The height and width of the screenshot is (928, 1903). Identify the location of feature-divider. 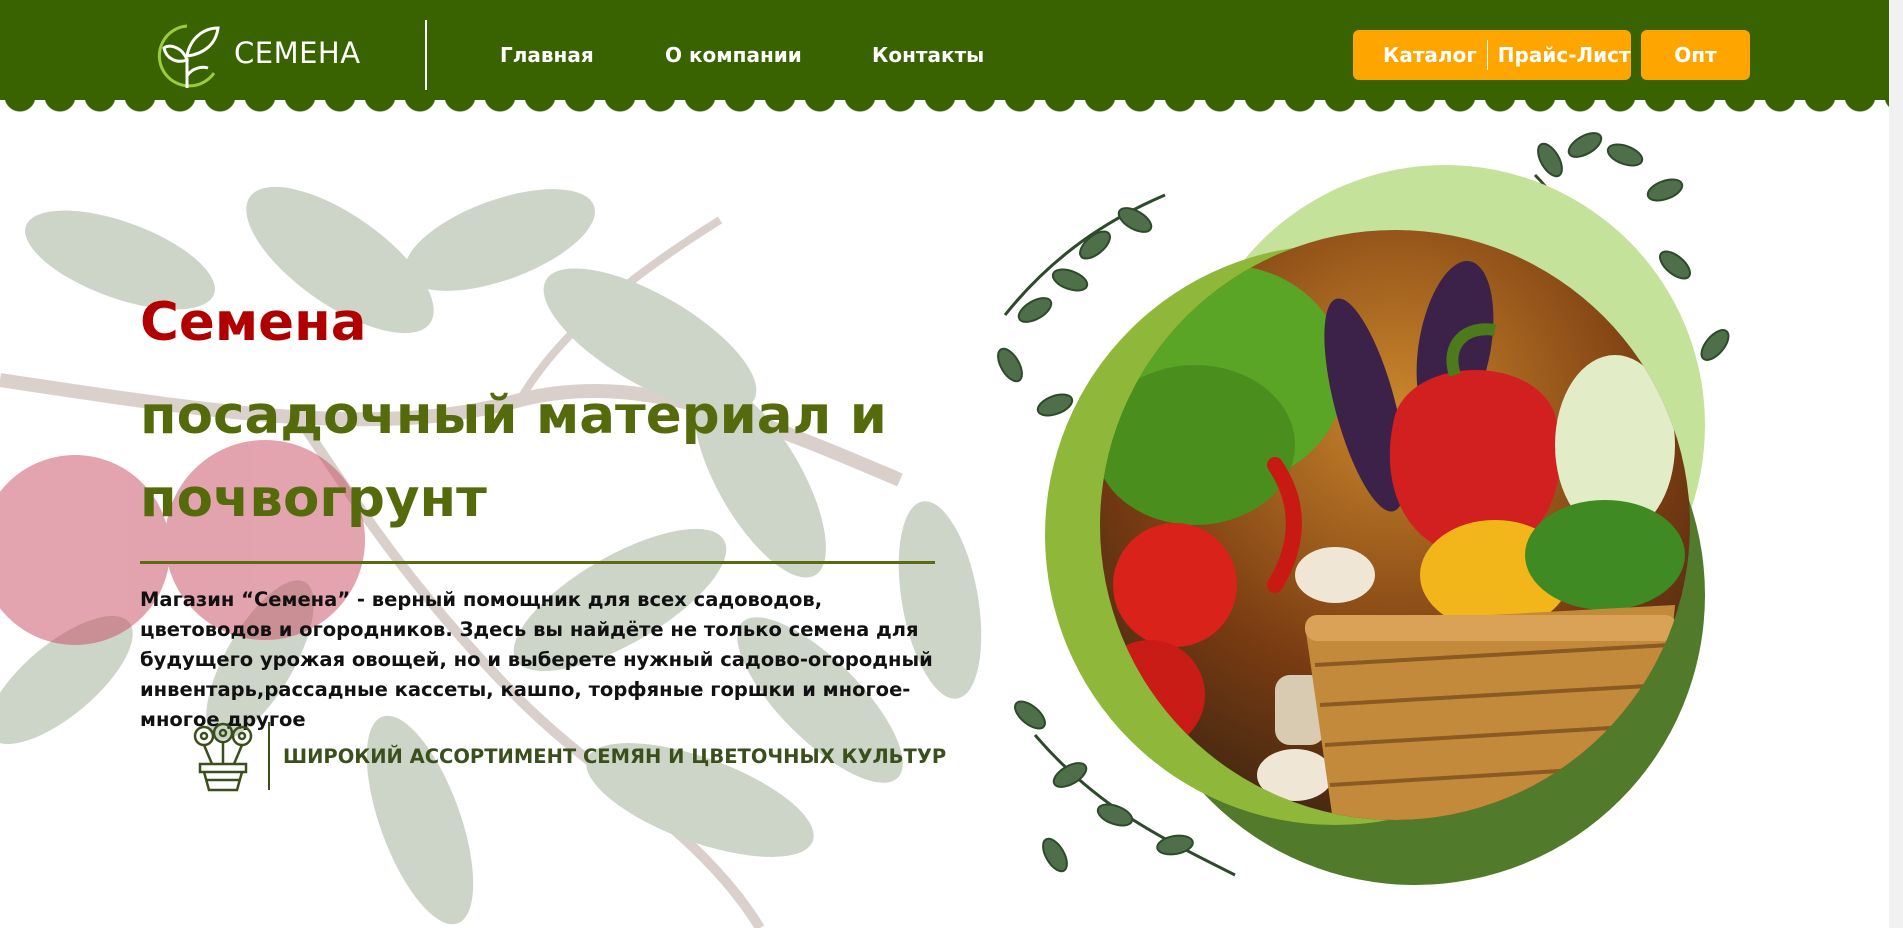
(269, 756).